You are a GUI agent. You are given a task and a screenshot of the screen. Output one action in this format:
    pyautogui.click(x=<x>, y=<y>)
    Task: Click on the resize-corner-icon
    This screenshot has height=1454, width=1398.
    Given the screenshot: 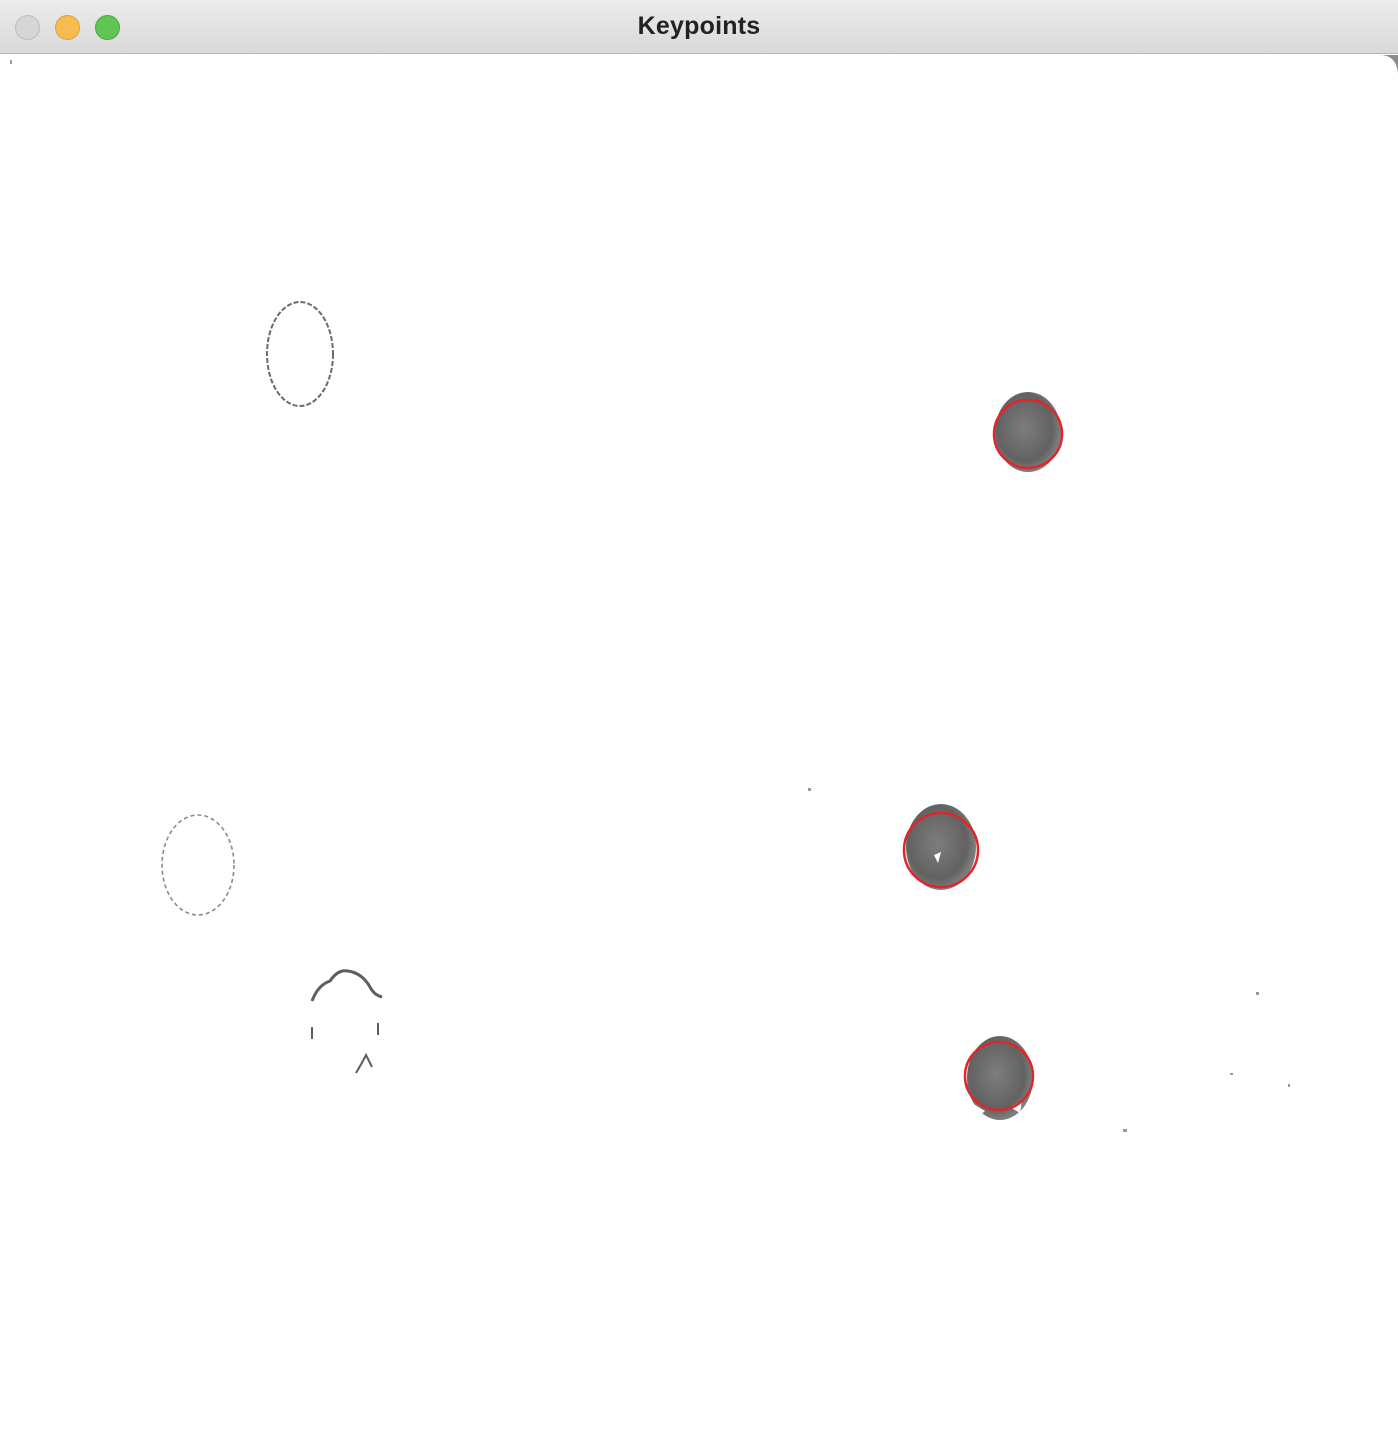 What is the action you would take?
    pyautogui.click(x=1389, y=64)
    